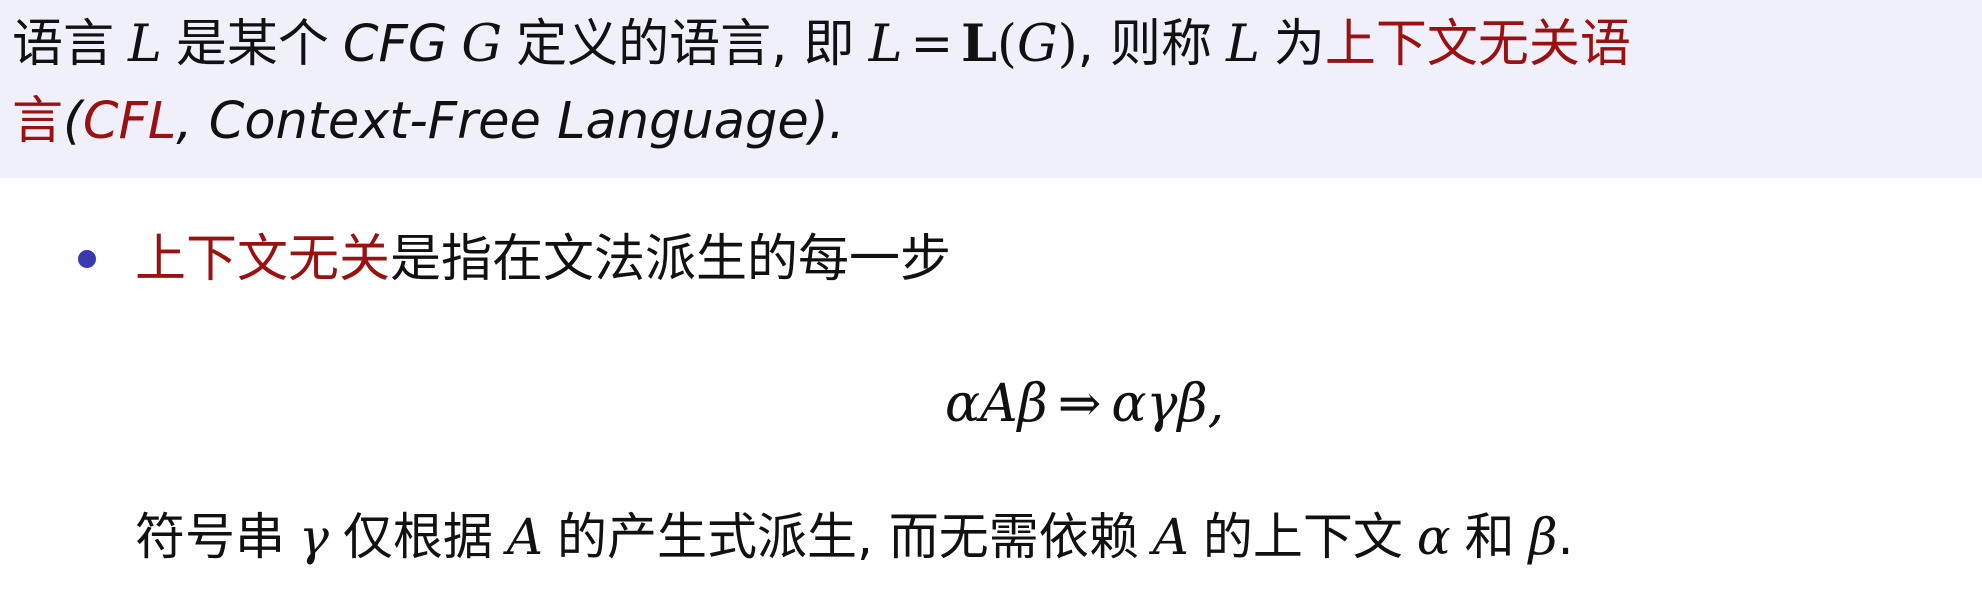 The image size is (1982, 589). Describe the element at coordinates (671, 259) in the screenshot. I see `bullet-text: 是指在文法派生的每一步` at that location.